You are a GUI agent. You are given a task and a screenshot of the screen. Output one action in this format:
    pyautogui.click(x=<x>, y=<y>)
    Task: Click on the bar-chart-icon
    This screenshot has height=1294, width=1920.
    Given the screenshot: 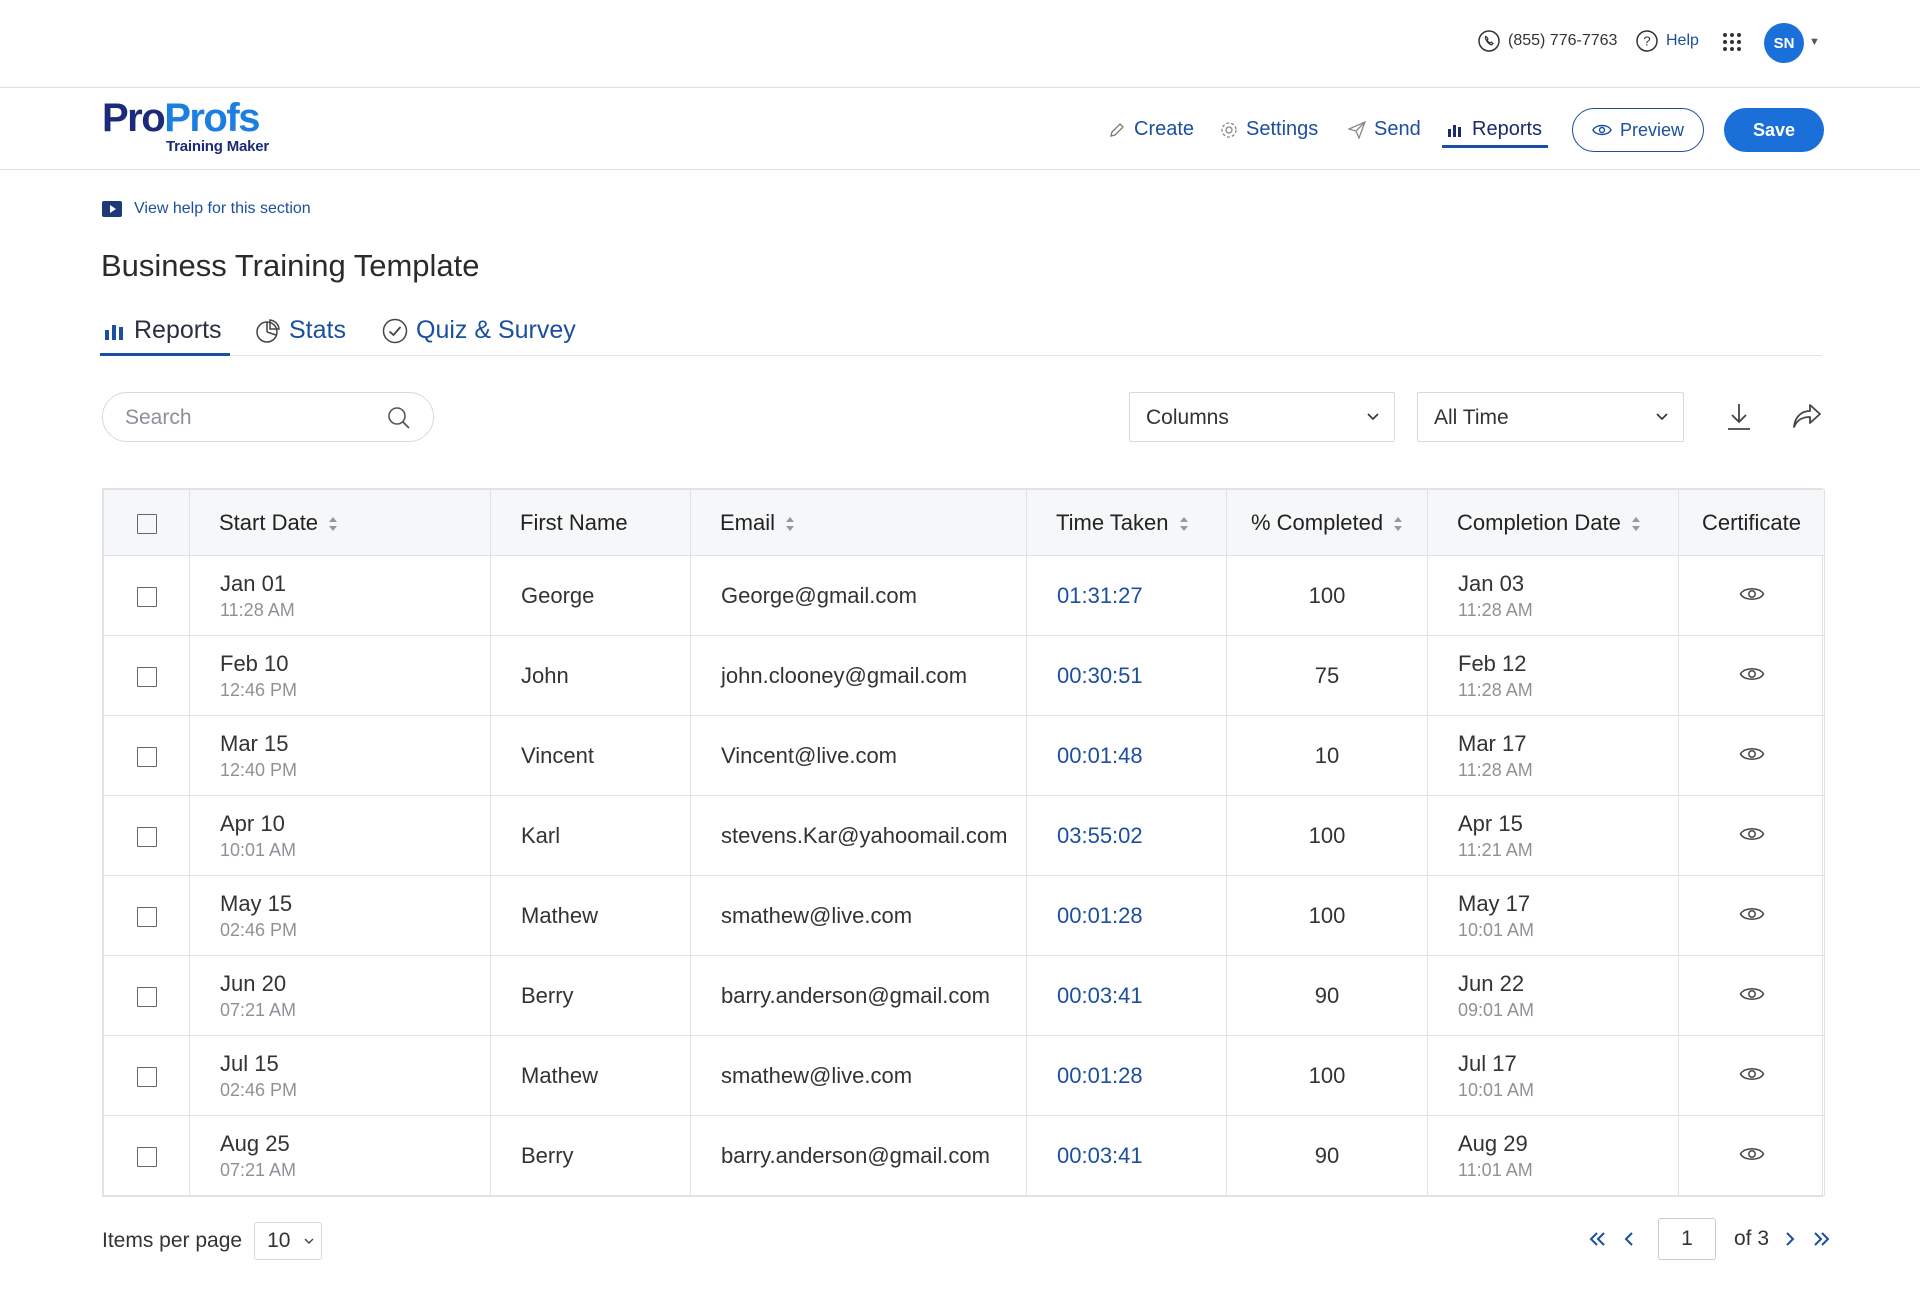 What is the action you would take?
    pyautogui.click(x=114, y=332)
    